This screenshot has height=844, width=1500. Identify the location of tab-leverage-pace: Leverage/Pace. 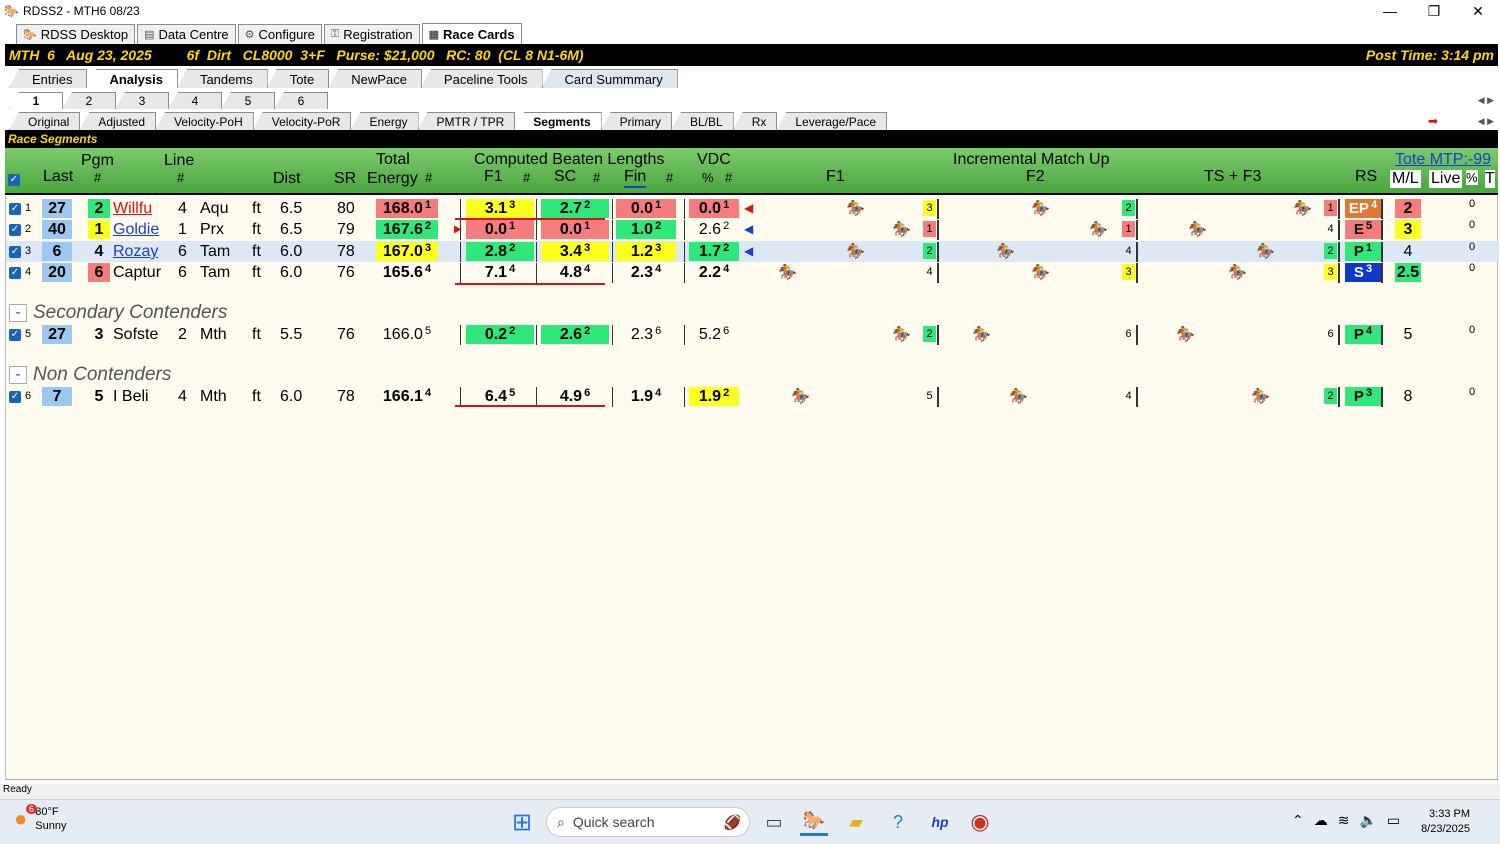
(832, 121).